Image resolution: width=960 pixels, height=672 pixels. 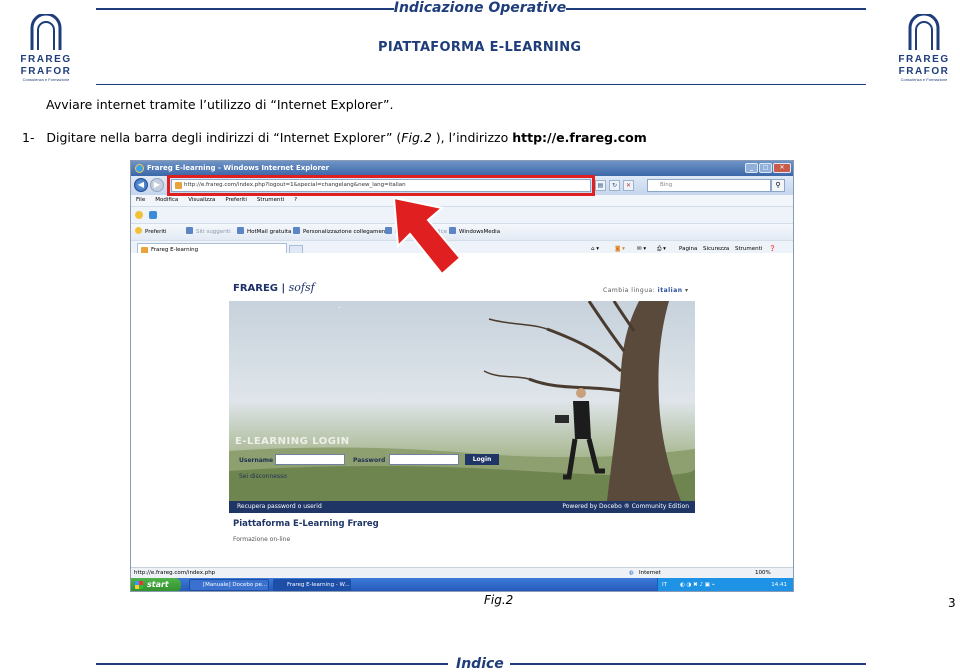 I want to click on step-text-after: ), l’indirizzo, so click(x=472, y=137).